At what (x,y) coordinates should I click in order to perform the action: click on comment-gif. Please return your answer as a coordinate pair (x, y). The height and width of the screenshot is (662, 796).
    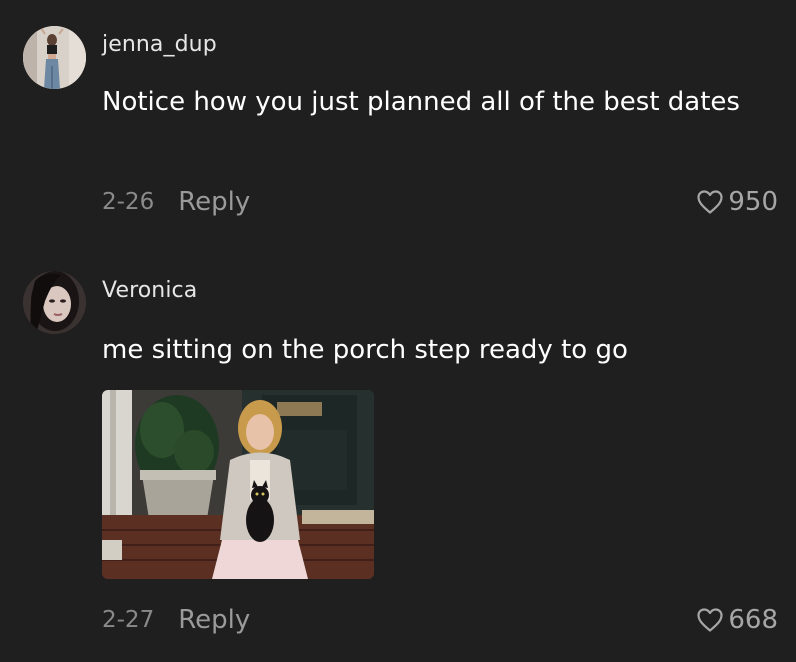
    Looking at the image, I should click on (238, 484).